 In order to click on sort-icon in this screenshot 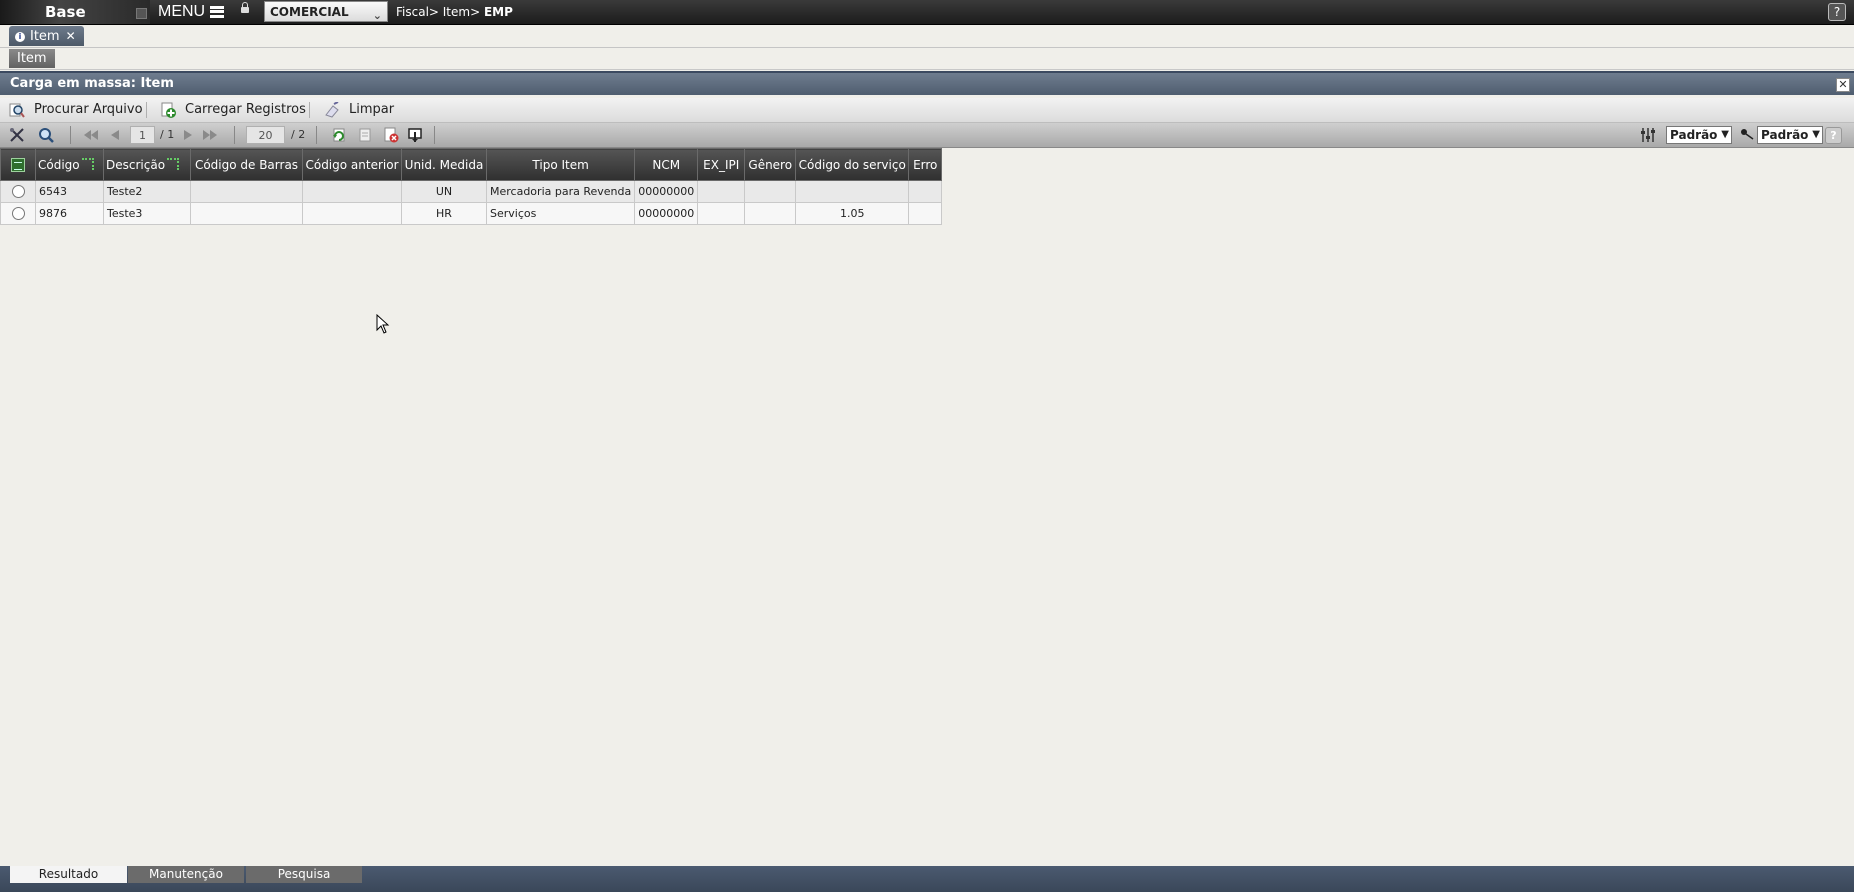, I will do `click(87, 163)`.